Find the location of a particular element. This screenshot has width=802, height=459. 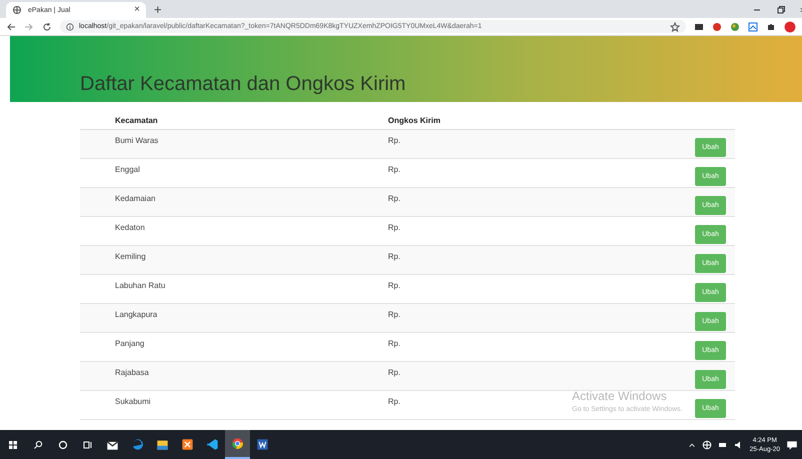

folder-icon is located at coordinates (162, 444).